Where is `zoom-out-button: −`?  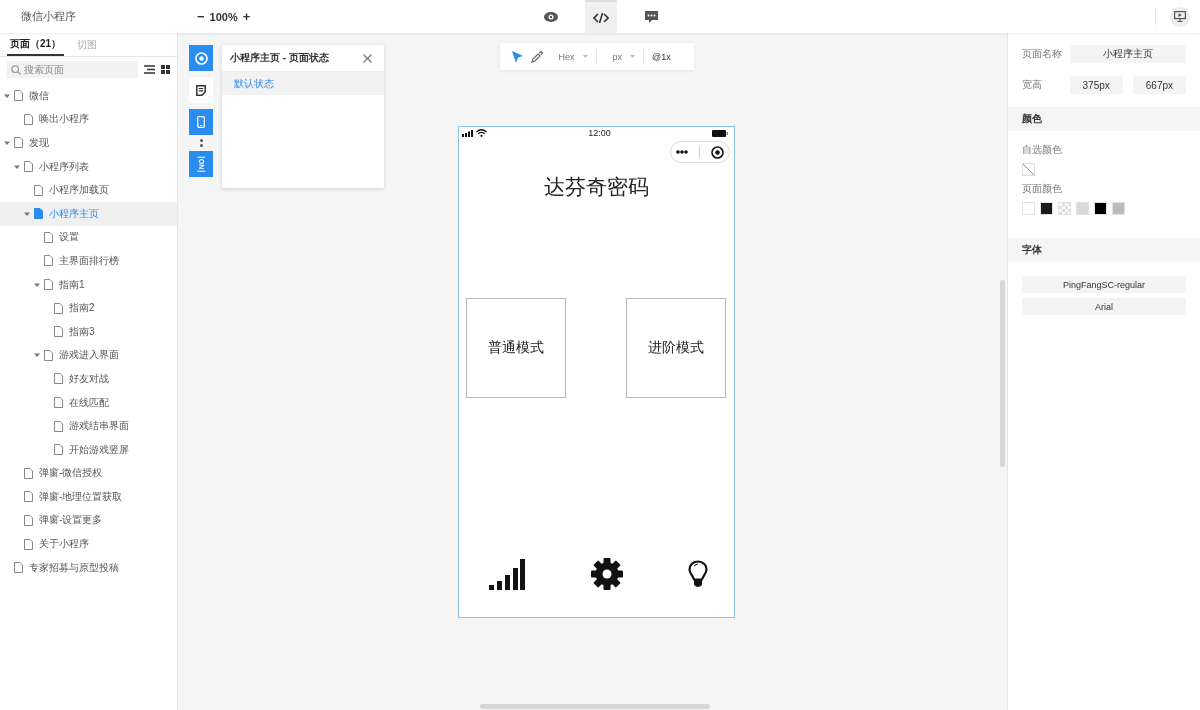 zoom-out-button: − is located at coordinates (201, 16).